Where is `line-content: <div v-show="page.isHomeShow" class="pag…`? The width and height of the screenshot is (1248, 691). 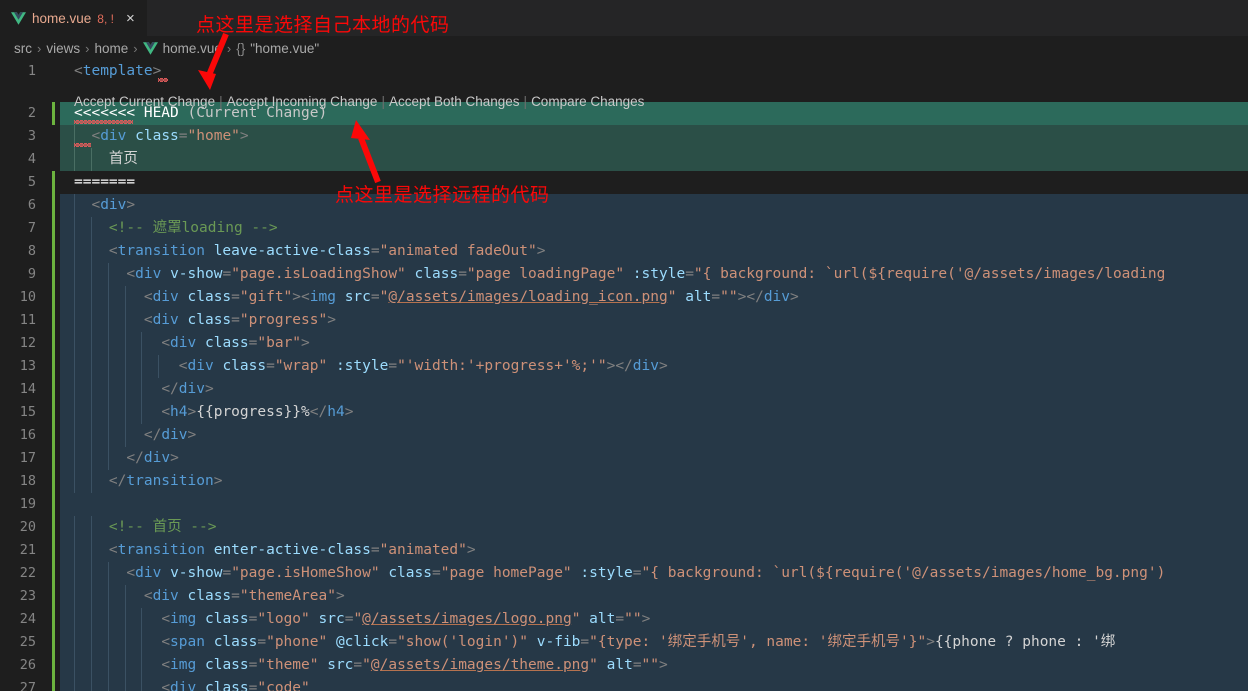 line-content: <div v-show="page.isHomeShow" class="pag… is located at coordinates (646, 573).